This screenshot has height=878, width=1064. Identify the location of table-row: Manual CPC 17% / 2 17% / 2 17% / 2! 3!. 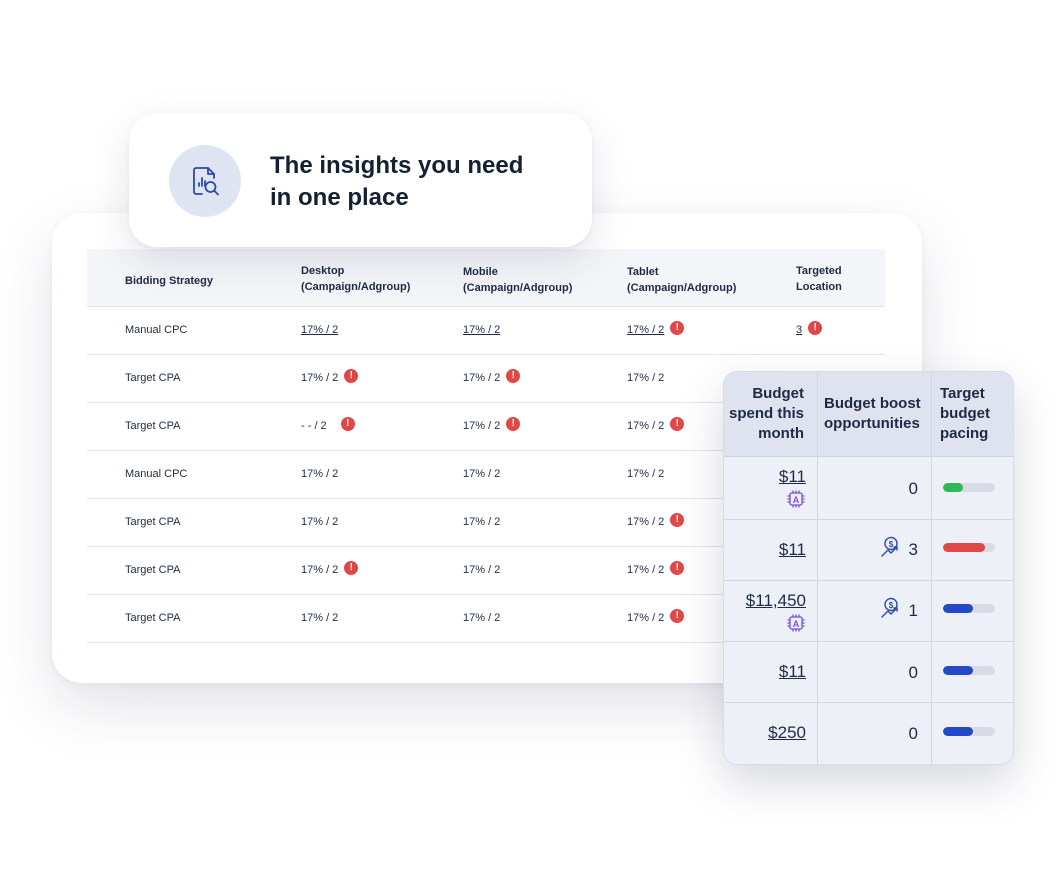
(486, 331).